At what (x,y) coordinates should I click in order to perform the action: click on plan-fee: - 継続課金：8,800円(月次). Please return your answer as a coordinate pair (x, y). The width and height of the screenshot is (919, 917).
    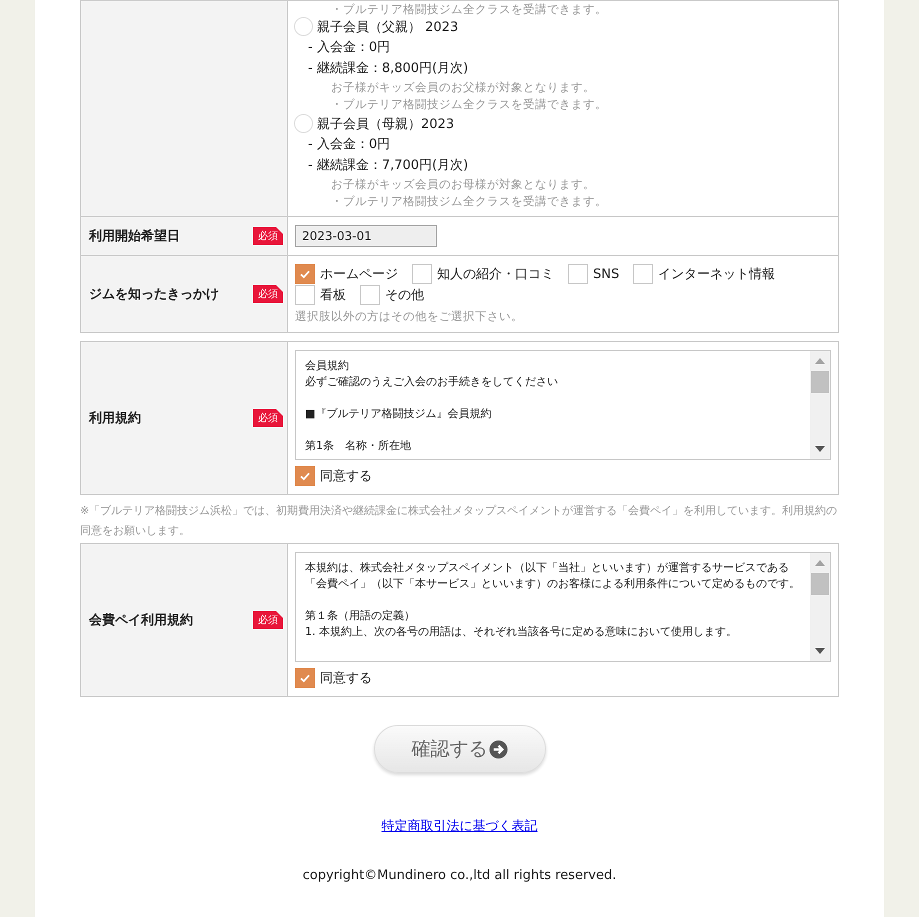
    Looking at the image, I should click on (389, 69).